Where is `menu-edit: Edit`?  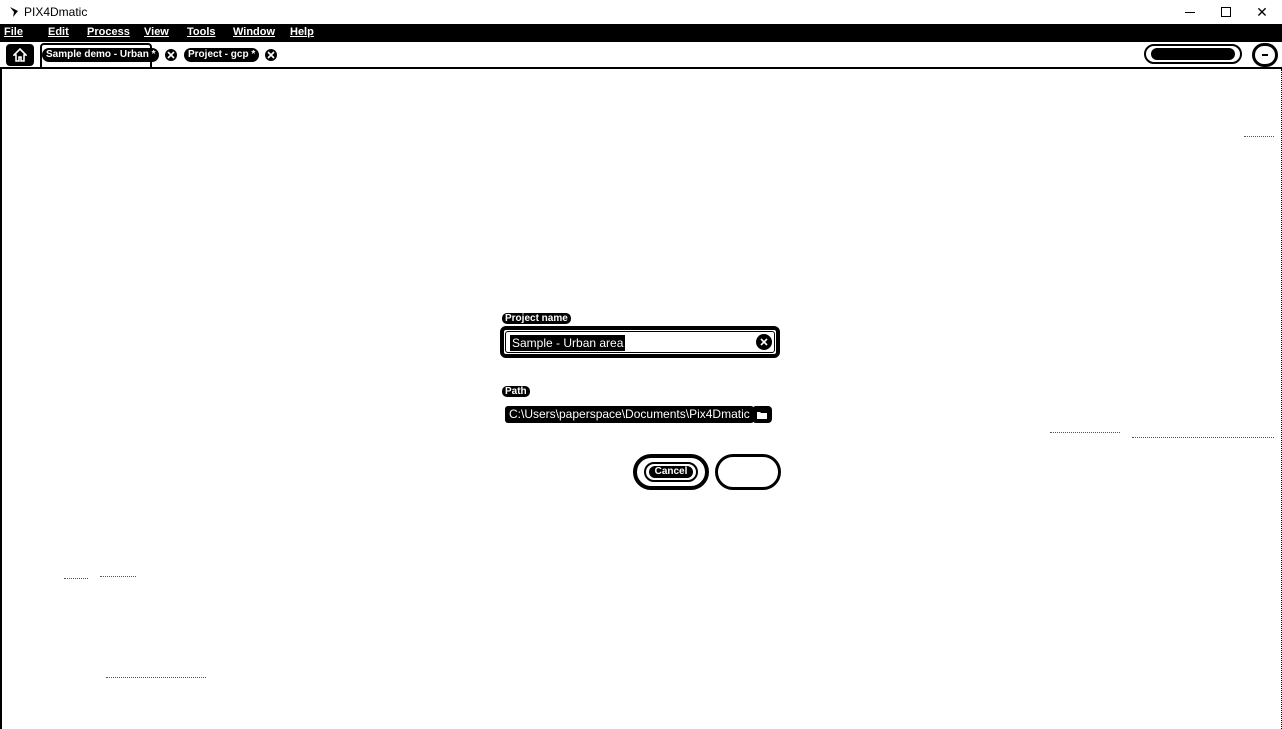
menu-edit: Edit is located at coordinates (58, 32).